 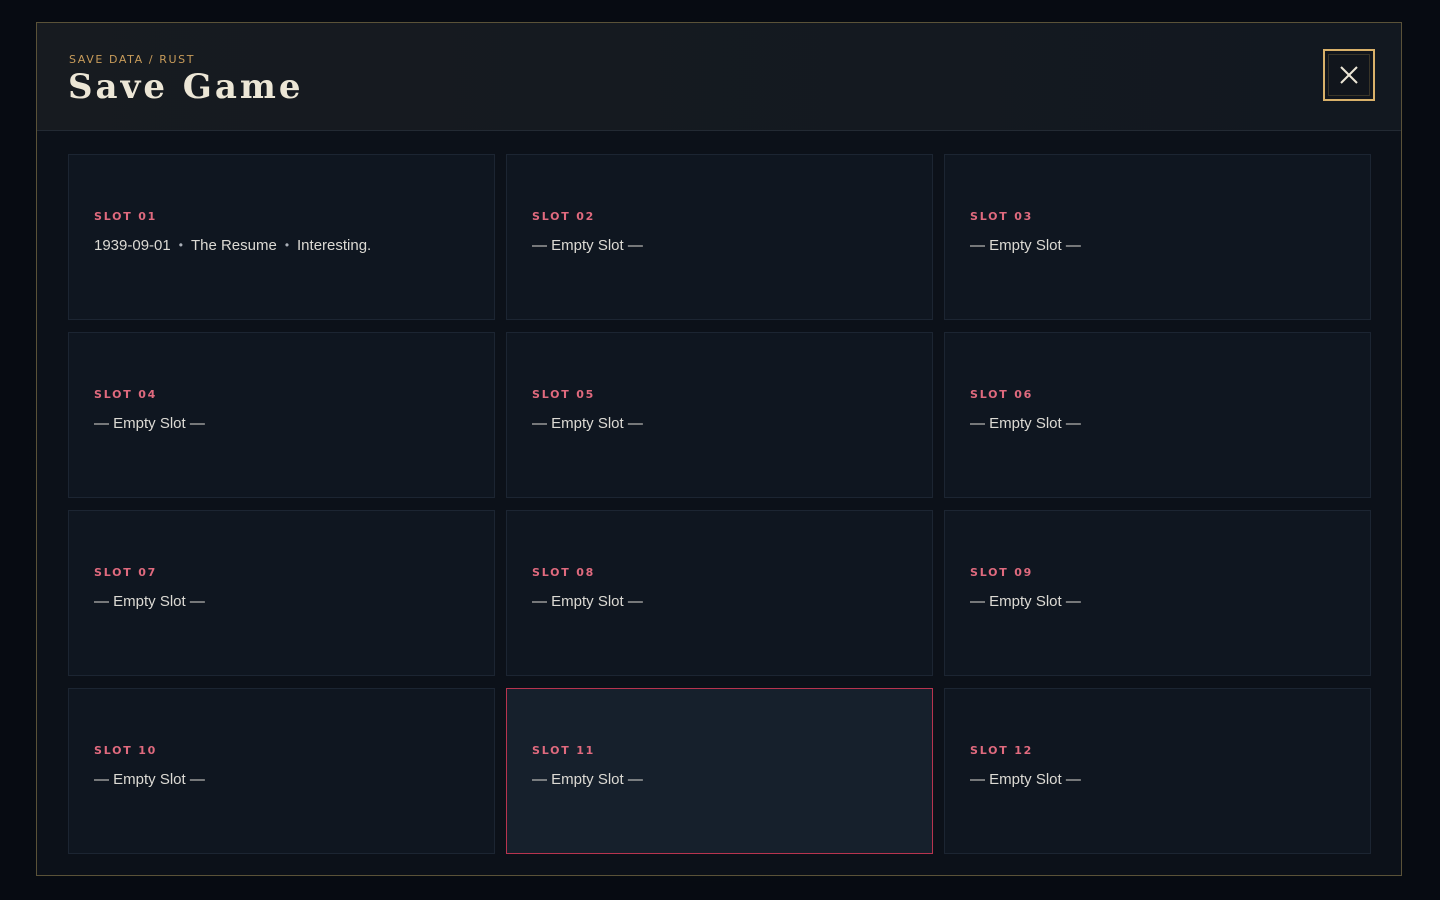 What do you see at coordinates (132, 59) in the screenshot?
I see `breadcrumb: SAVE DATA / RUST` at bounding box center [132, 59].